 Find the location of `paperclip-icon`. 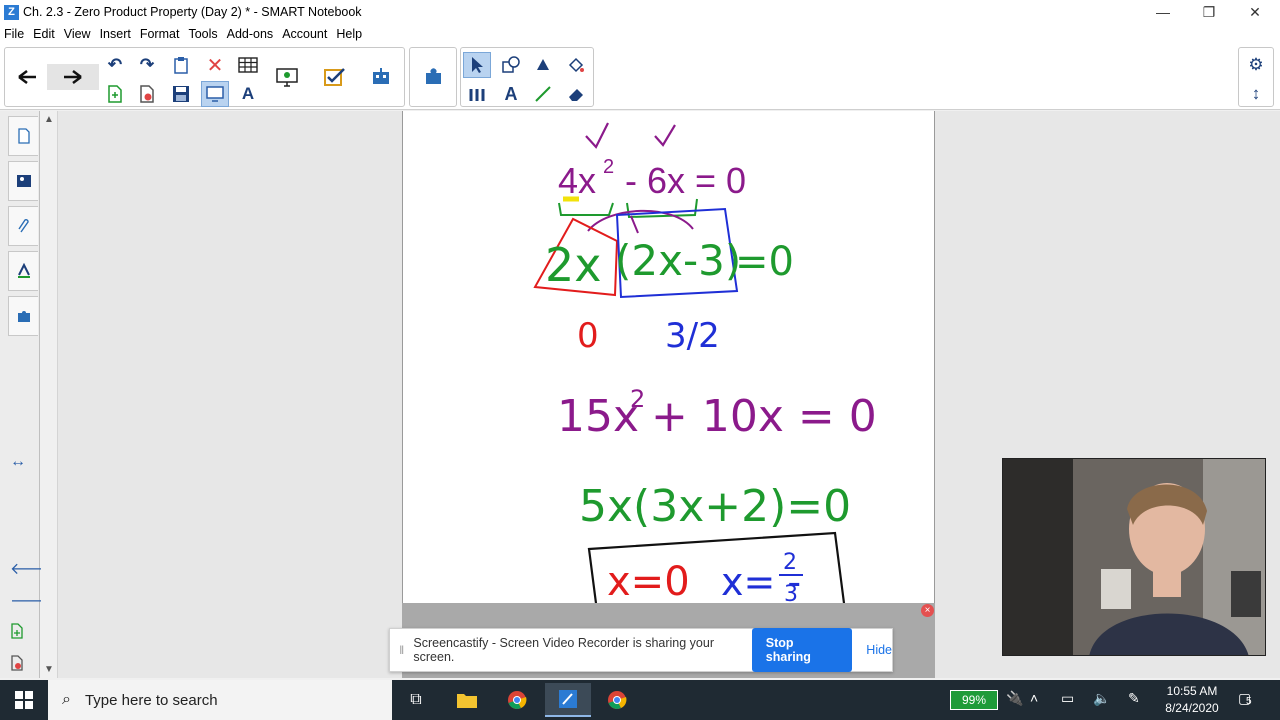

paperclip-icon is located at coordinates (23, 226).